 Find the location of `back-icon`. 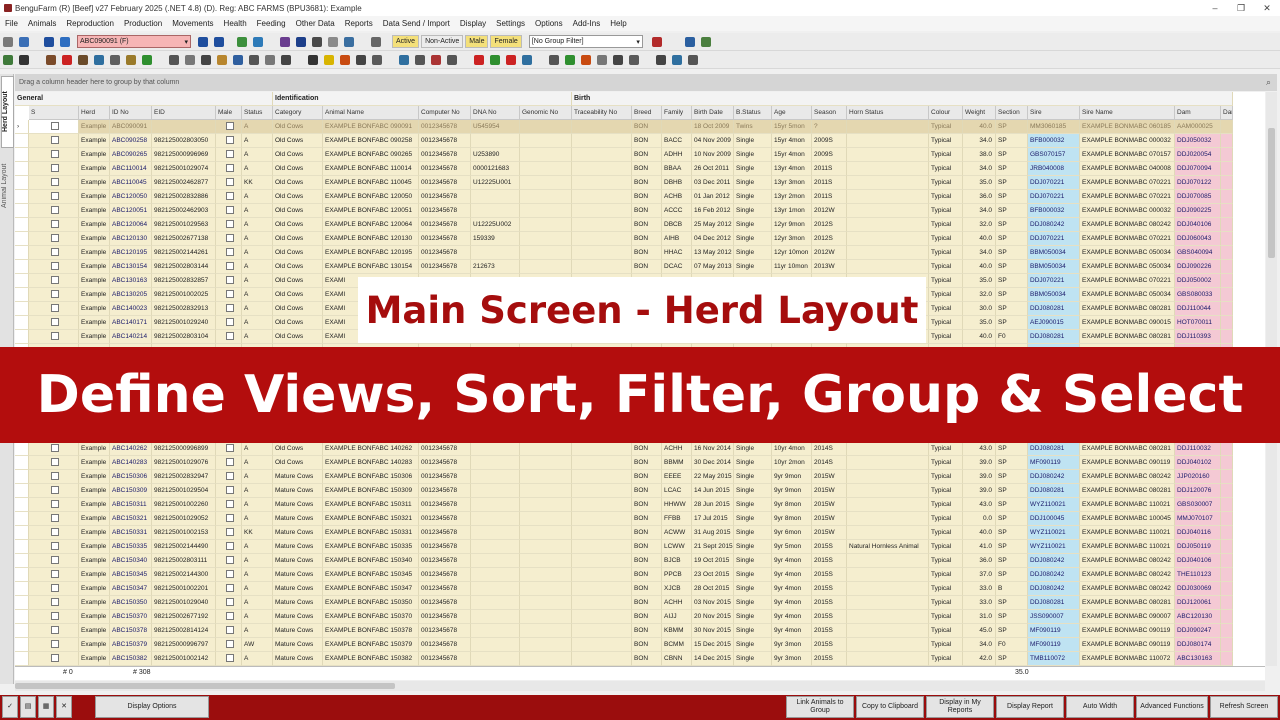

back-icon is located at coordinates (219, 41).